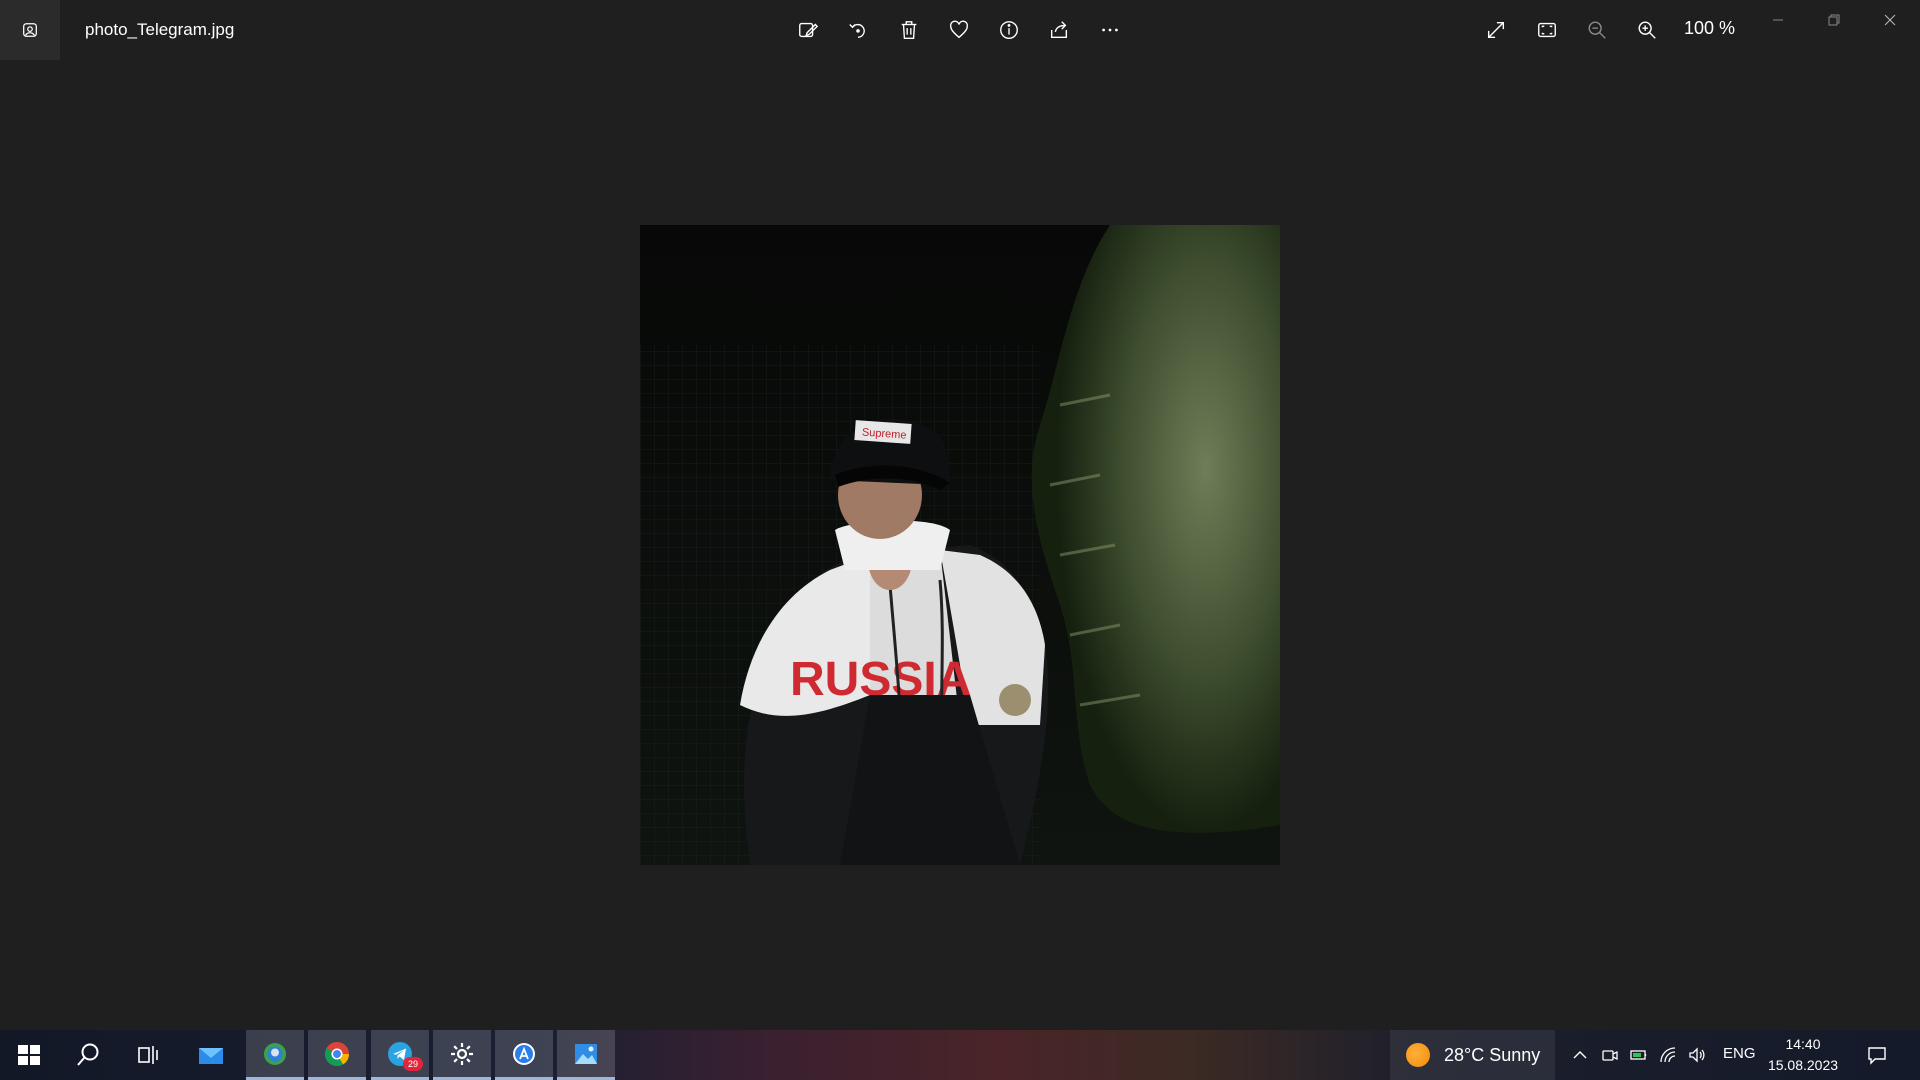 The height and width of the screenshot is (1080, 1920). I want to click on edit-icon, so click(808, 30).